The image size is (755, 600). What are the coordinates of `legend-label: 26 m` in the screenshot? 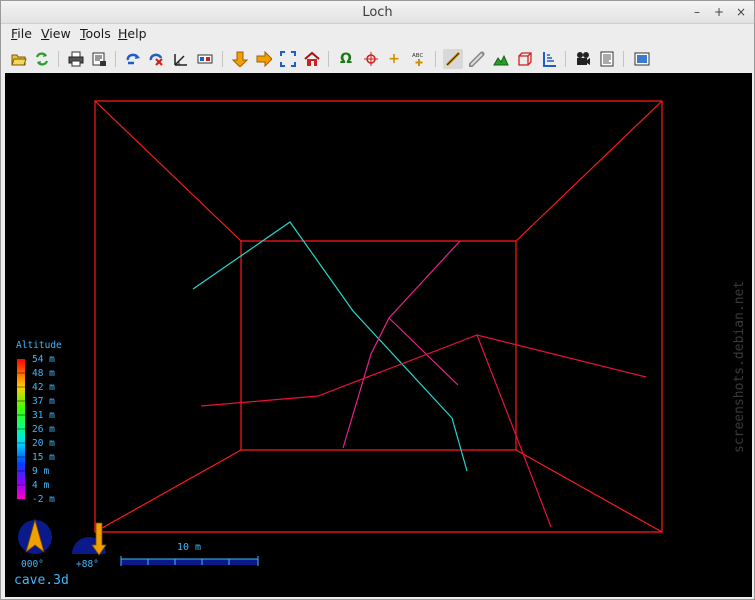 It's located at (43, 429).